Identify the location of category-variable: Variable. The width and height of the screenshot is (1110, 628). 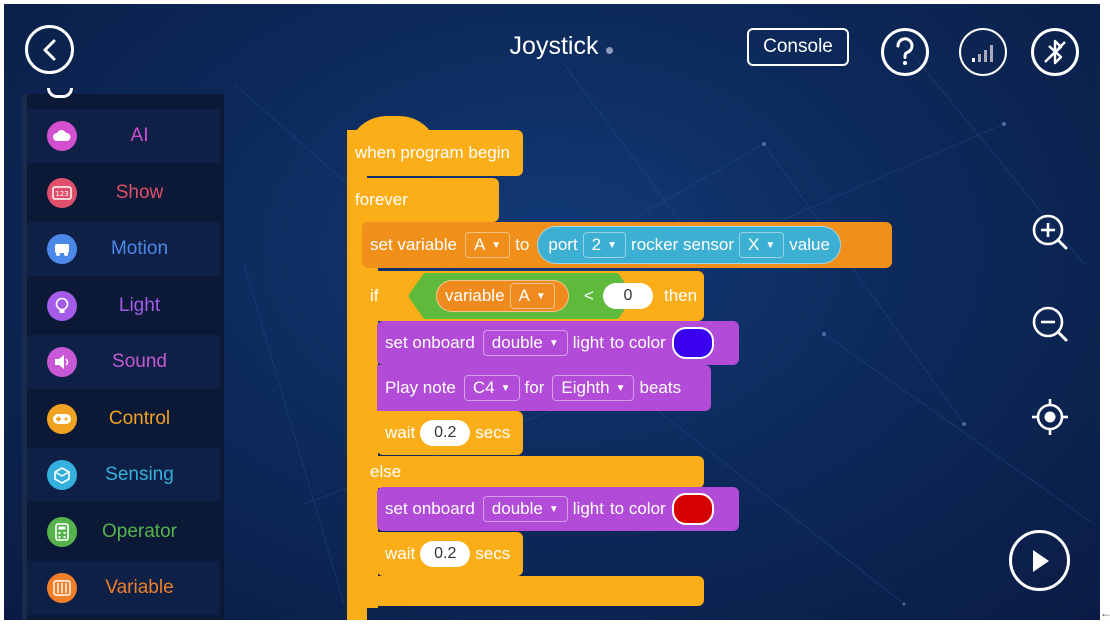
(123, 588).